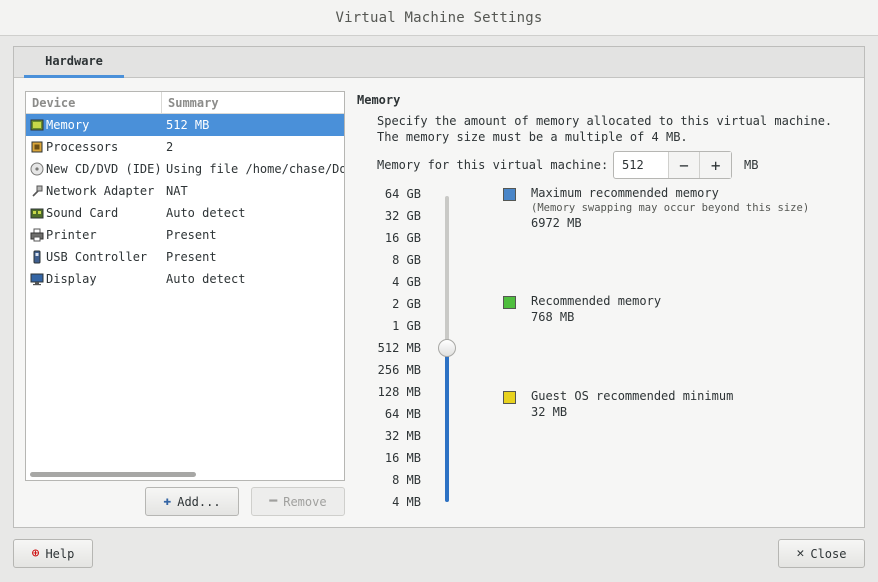 The height and width of the screenshot is (582, 878). Describe the element at coordinates (60, 553) in the screenshot. I see `help-button-label: Help` at that location.